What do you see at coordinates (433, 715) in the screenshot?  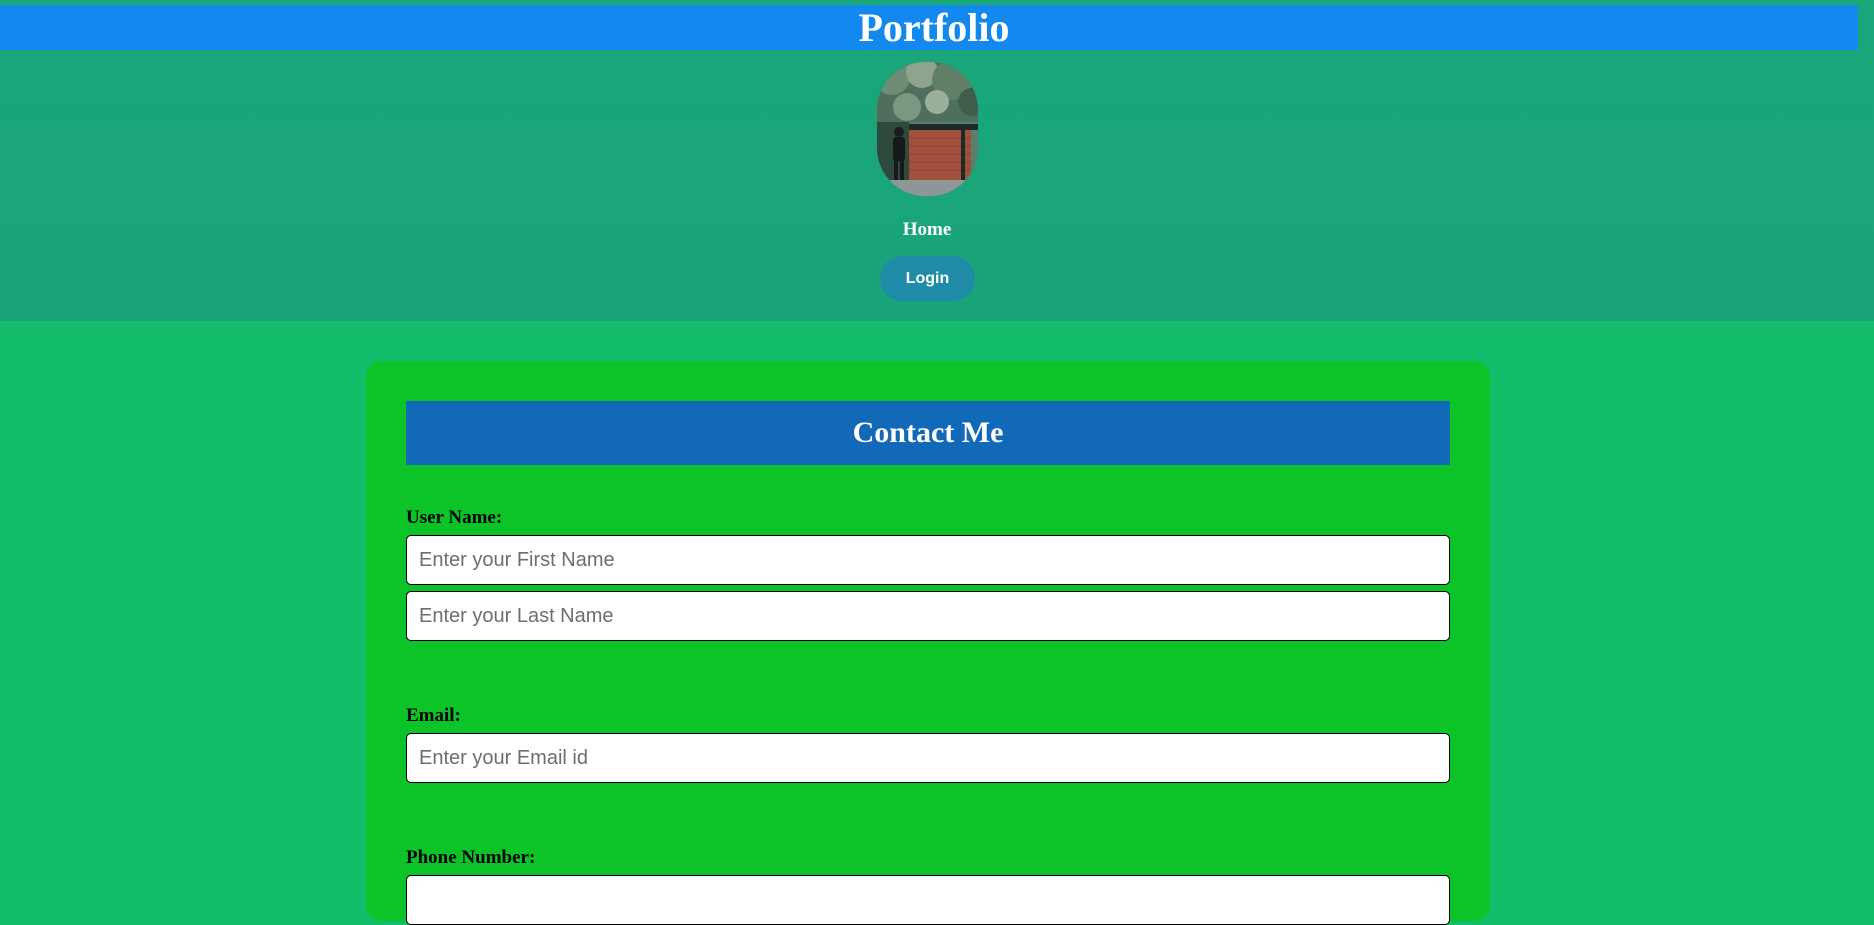 I see `email-label: Email:` at bounding box center [433, 715].